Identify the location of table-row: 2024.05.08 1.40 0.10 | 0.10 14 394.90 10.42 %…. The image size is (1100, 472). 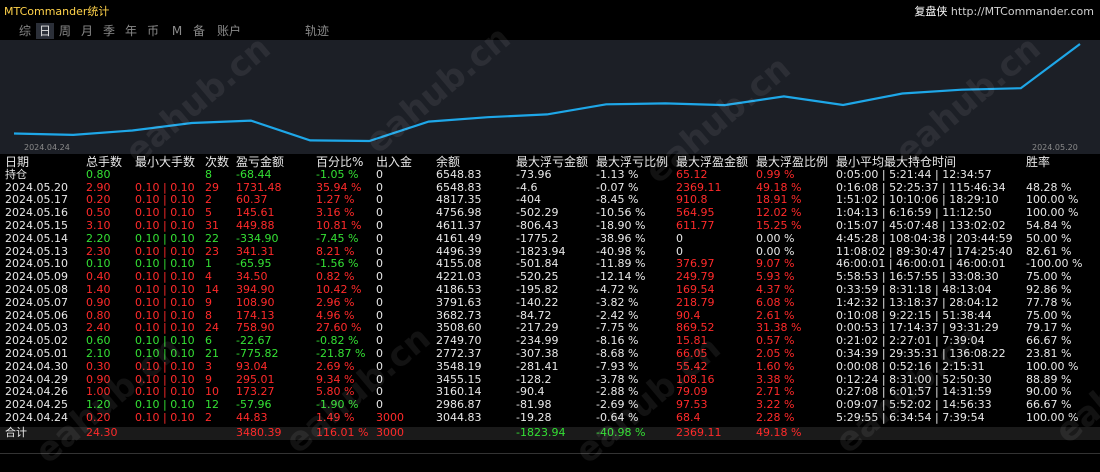
(550, 290).